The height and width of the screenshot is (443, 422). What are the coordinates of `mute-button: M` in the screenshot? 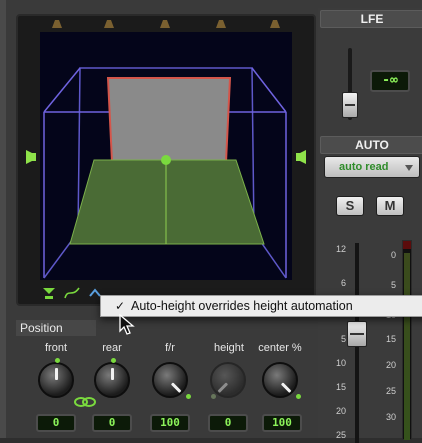 It's located at (390, 206).